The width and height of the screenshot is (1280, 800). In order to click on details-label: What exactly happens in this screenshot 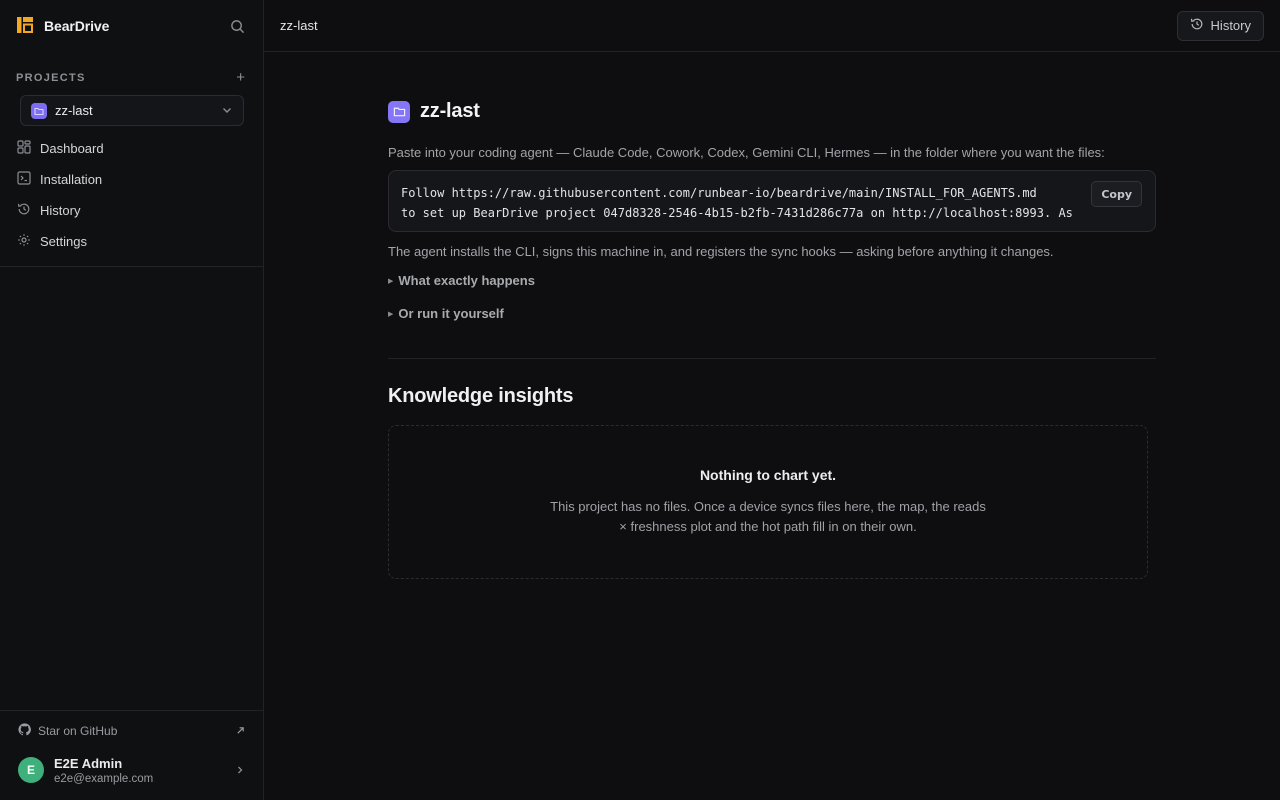, I will do `click(466, 280)`.